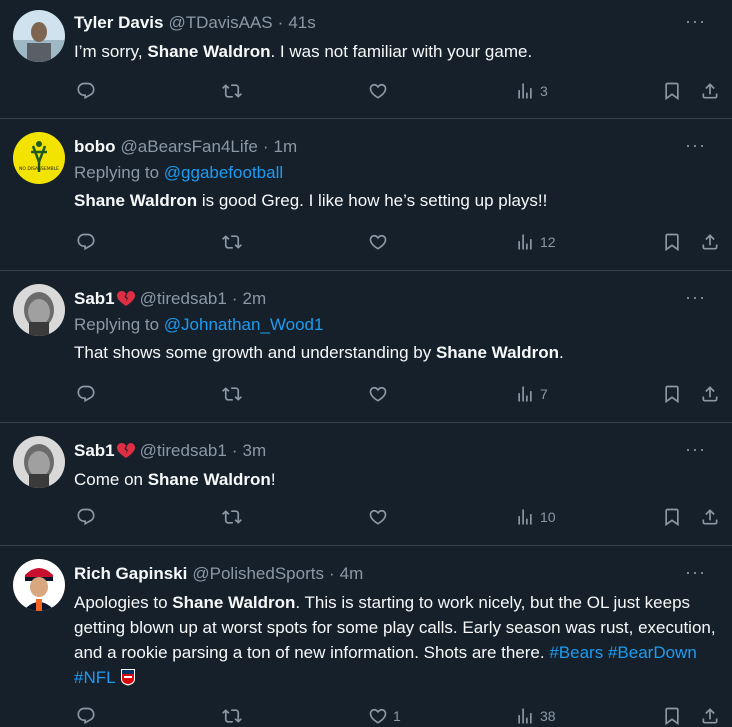 The width and height of the screenshot is (732, 727). Describe the element at coordinates (255, 451) in the screenshot. I see `timestamp: 3m` at that location.